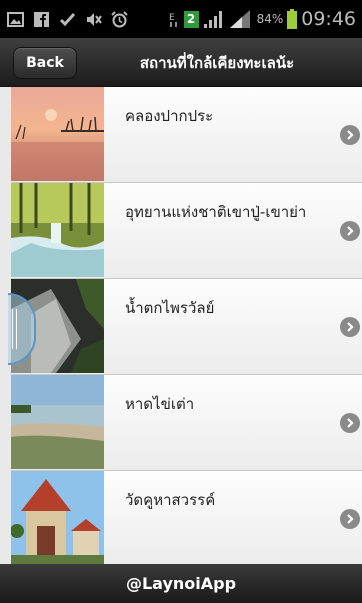 Image resolution: width=362 pixels, height=603 pixels. Describe the element at coordinates (328, 19) in the screenshot. I see `clock: 09:46` at that location.